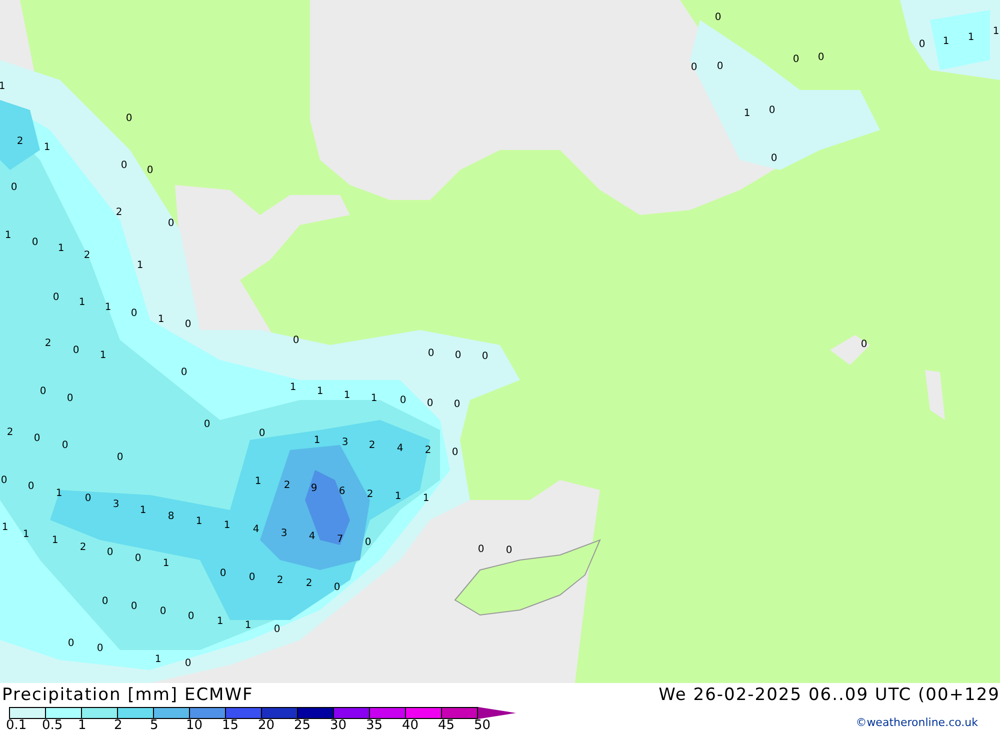  I want to click on legend-tick: 5, so click(154, 726).